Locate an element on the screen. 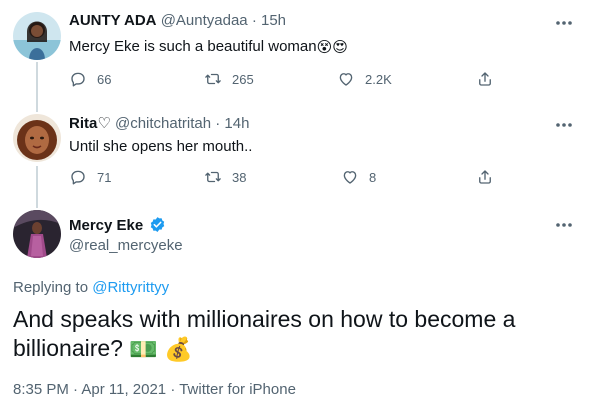  display-name: AUNTY ADA is located at coordinates (113, 20).